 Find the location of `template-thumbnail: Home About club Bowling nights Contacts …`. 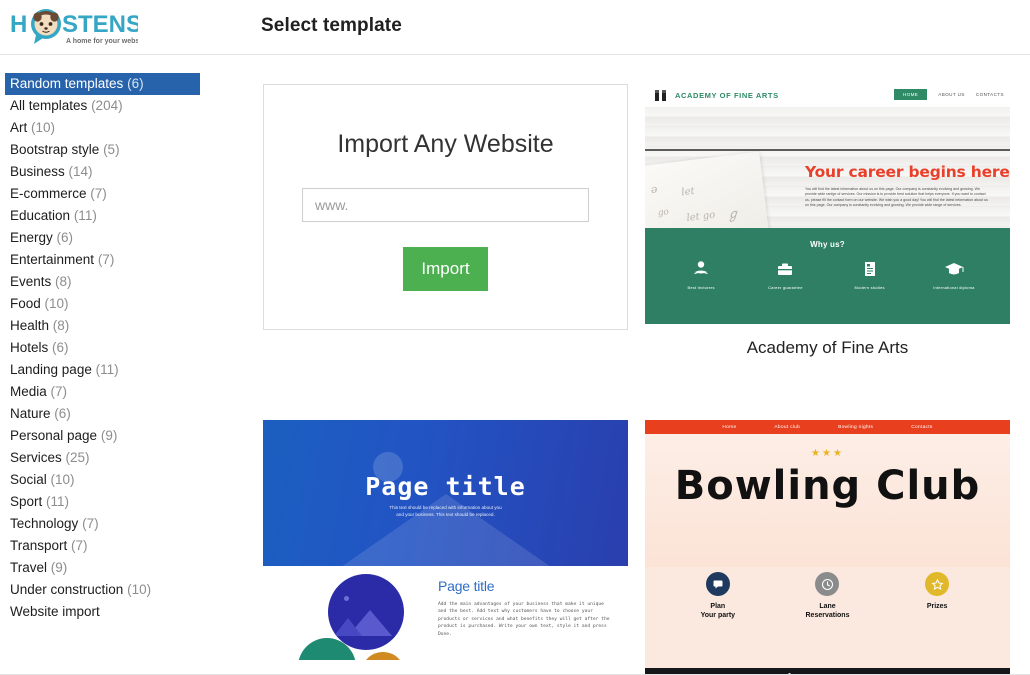

template-thumbnail: Home About club Bowling nights Contacts … is located at coordinates (827, 547).